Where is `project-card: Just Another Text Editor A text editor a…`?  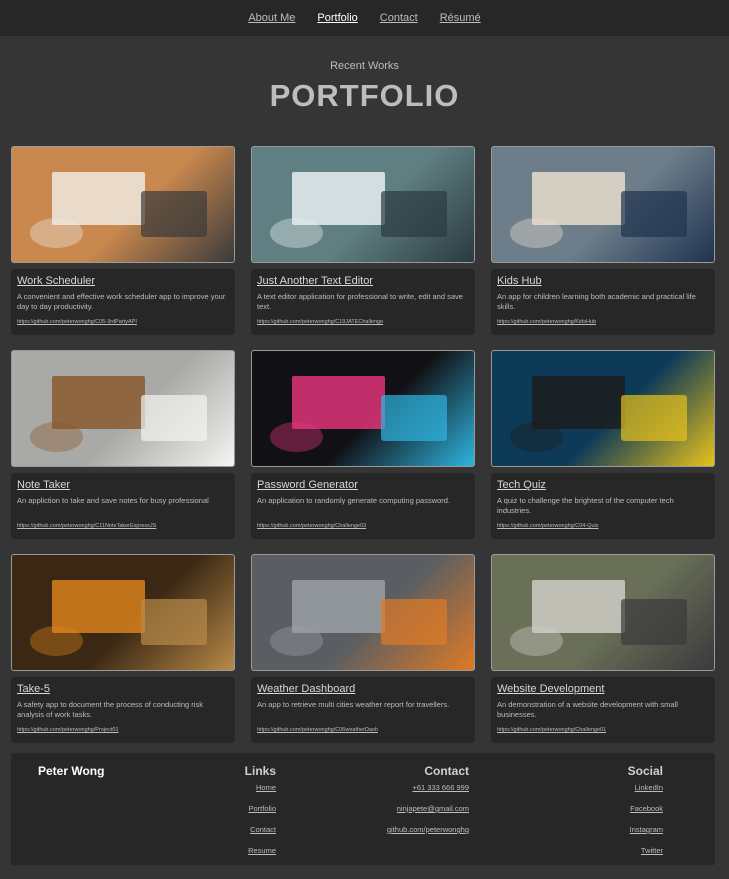
project-card: Just Another Text Editor A text editor a… is located at coordinates (363, 242).